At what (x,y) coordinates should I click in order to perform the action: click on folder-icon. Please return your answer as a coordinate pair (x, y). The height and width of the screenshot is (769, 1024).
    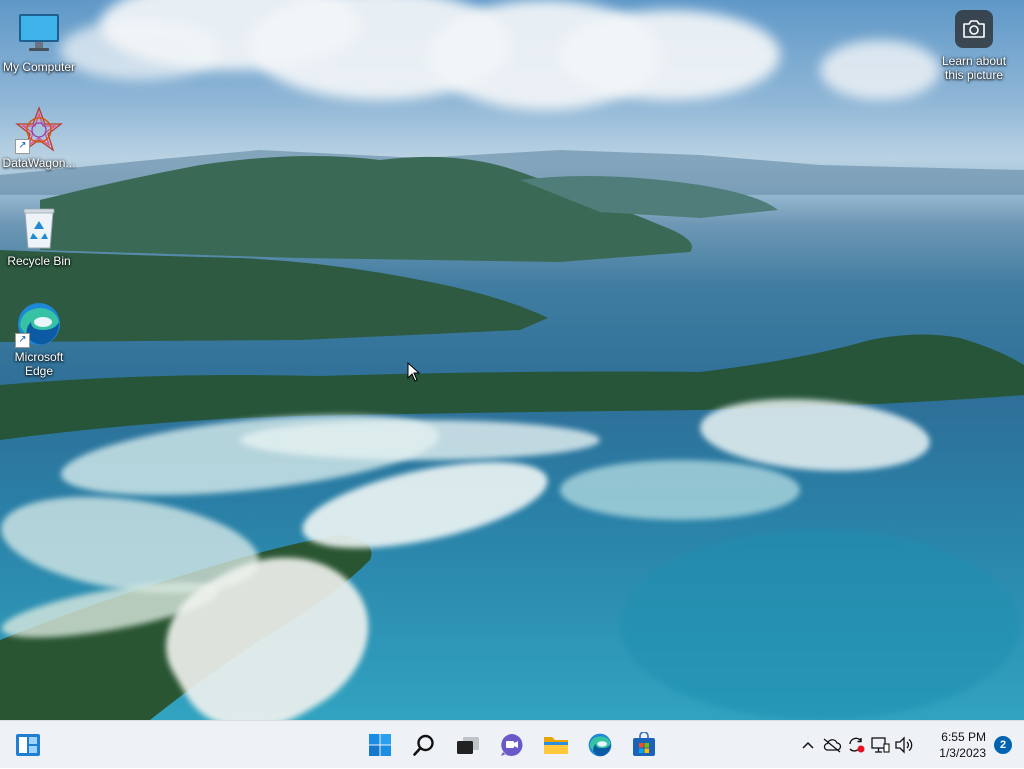
    Looking at the image, I should click on (556, 745).